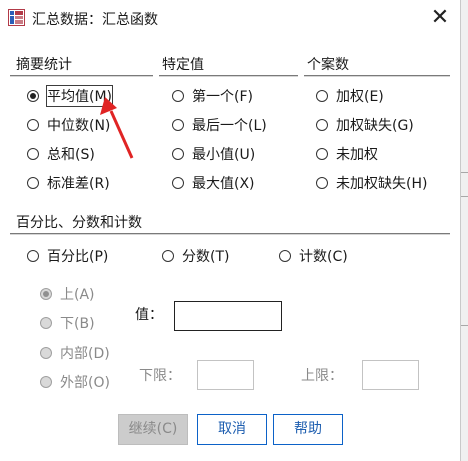 This screenshot has width=468, height=461. I want to click on radio-sum-label: 总和(S), so click(71, 155).